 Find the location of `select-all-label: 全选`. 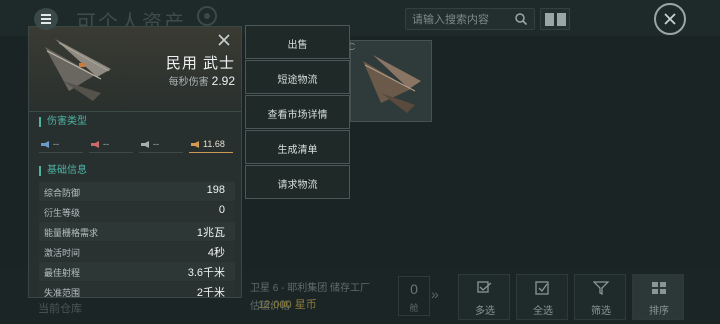

select-all-label: 全选 is located at coordinates (543, 311).